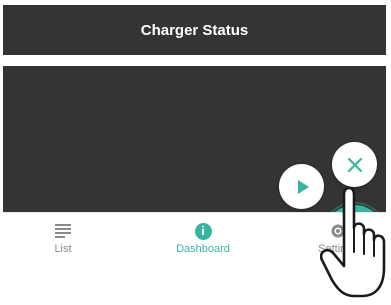  I want to click on nav-item-label: Dashboard, so click(203, 249).